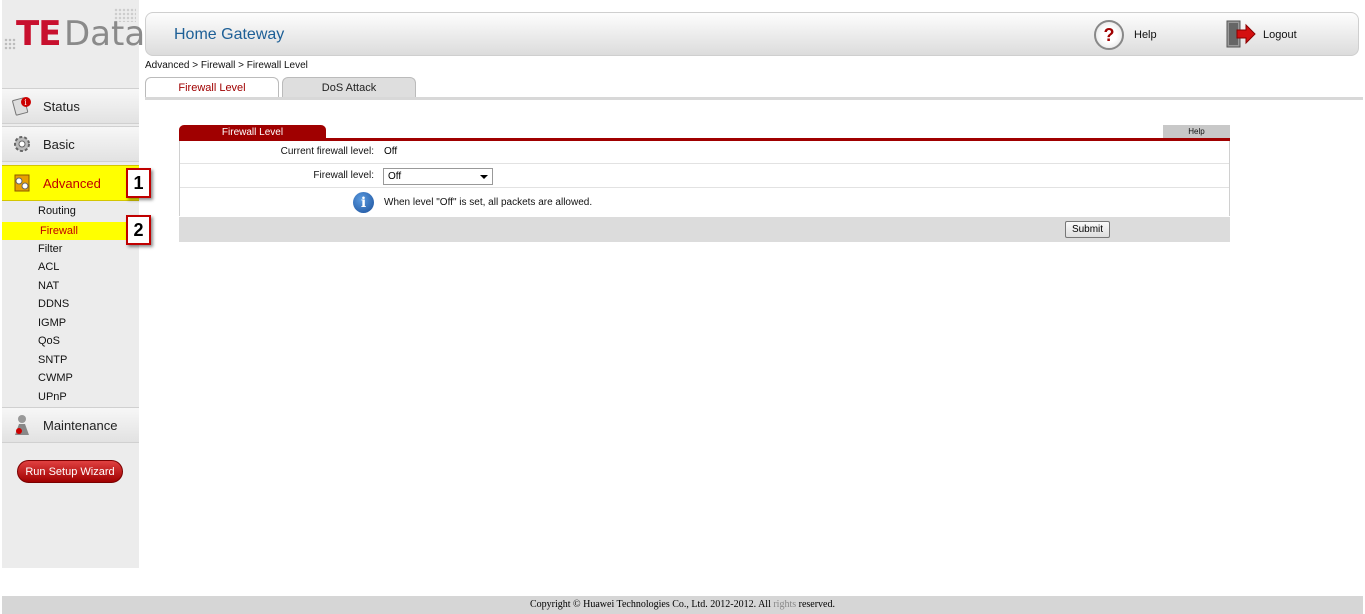  What do you see at coordinates (55, 378) in the screenshot?
I see `sidebar-subitem-cwmp: CWMP` at bounding box center [55, 378].